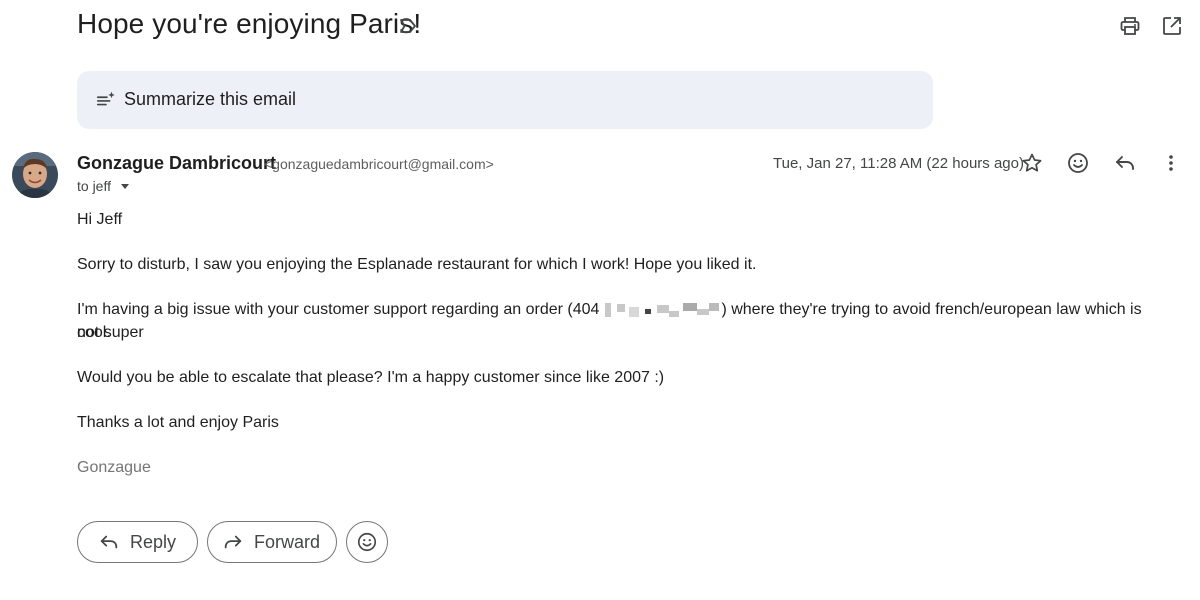 Image resolution: width=1200 pixels, height=600 pixels. I want to click on emoji-reaction-button, so click(367, 542).